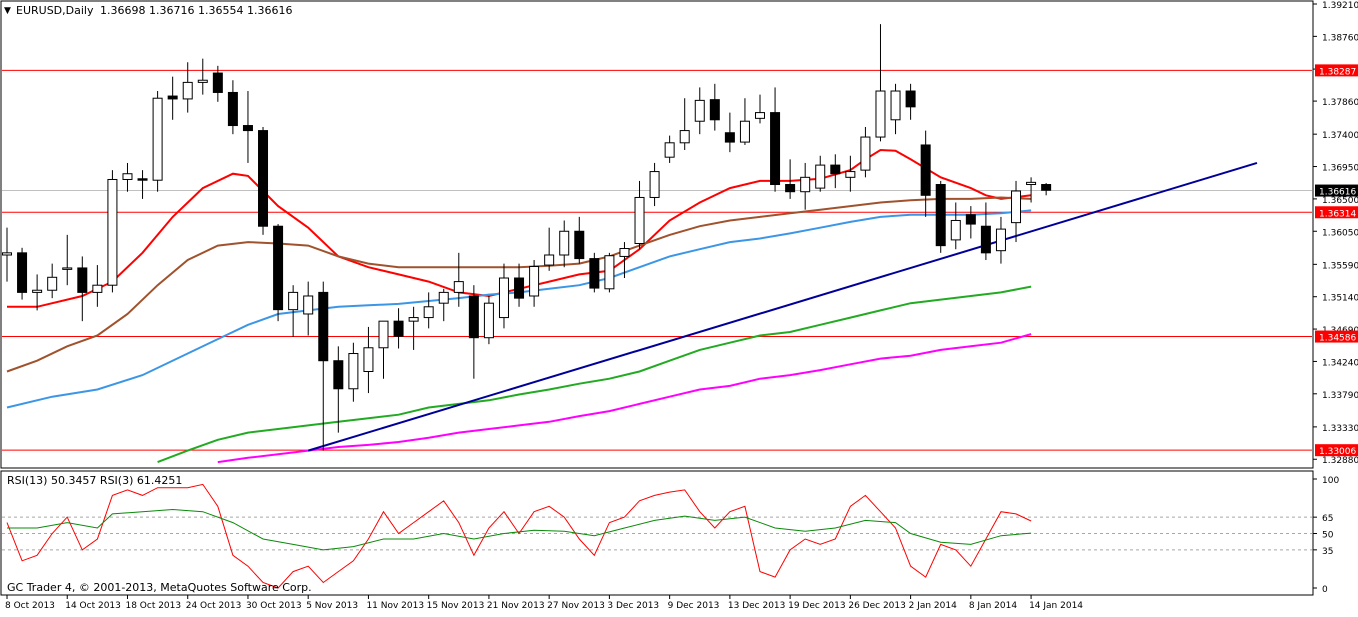 The height and width of the screenshot is (617, 1358). Describe the element at coordinates (1056, 606) in the screenshot. I see `time-axis-label: 14 Jan 2014` at that location.